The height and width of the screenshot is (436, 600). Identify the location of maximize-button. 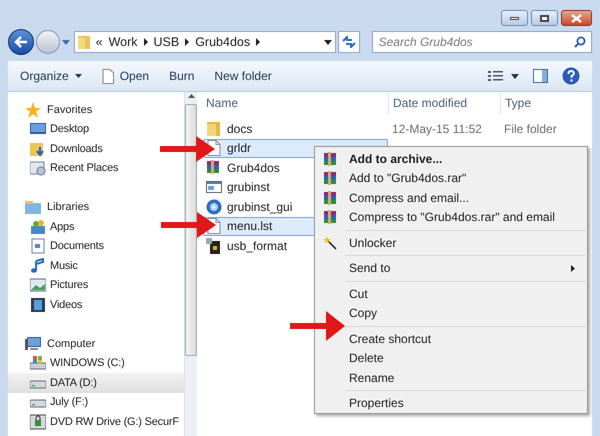
(544, 18).